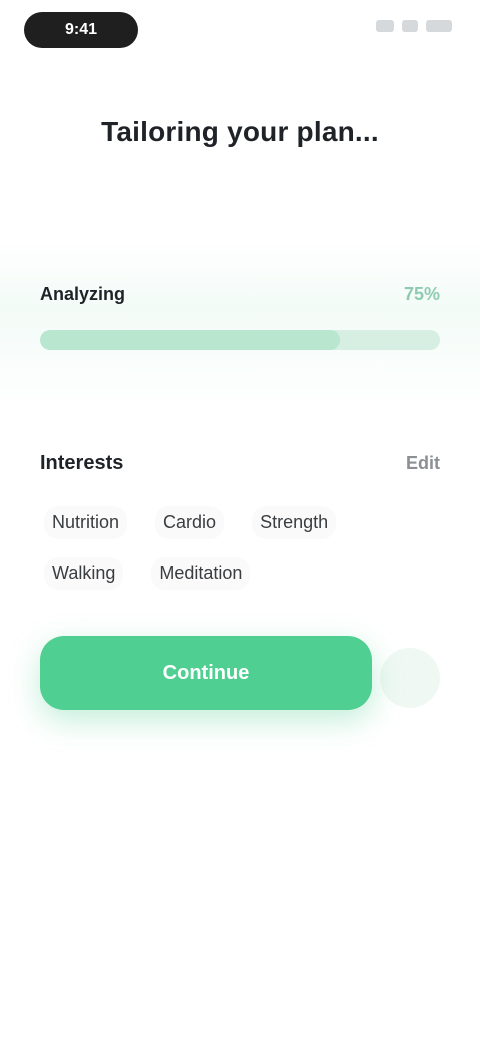 This screenshot has width=480, height=1040. I want to click on decorative-blur, so click(410, 678).